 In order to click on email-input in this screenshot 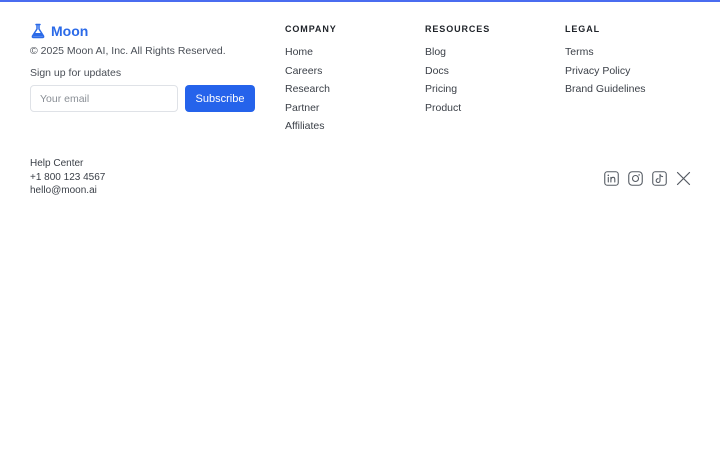, I will do `click(104, 98)`.